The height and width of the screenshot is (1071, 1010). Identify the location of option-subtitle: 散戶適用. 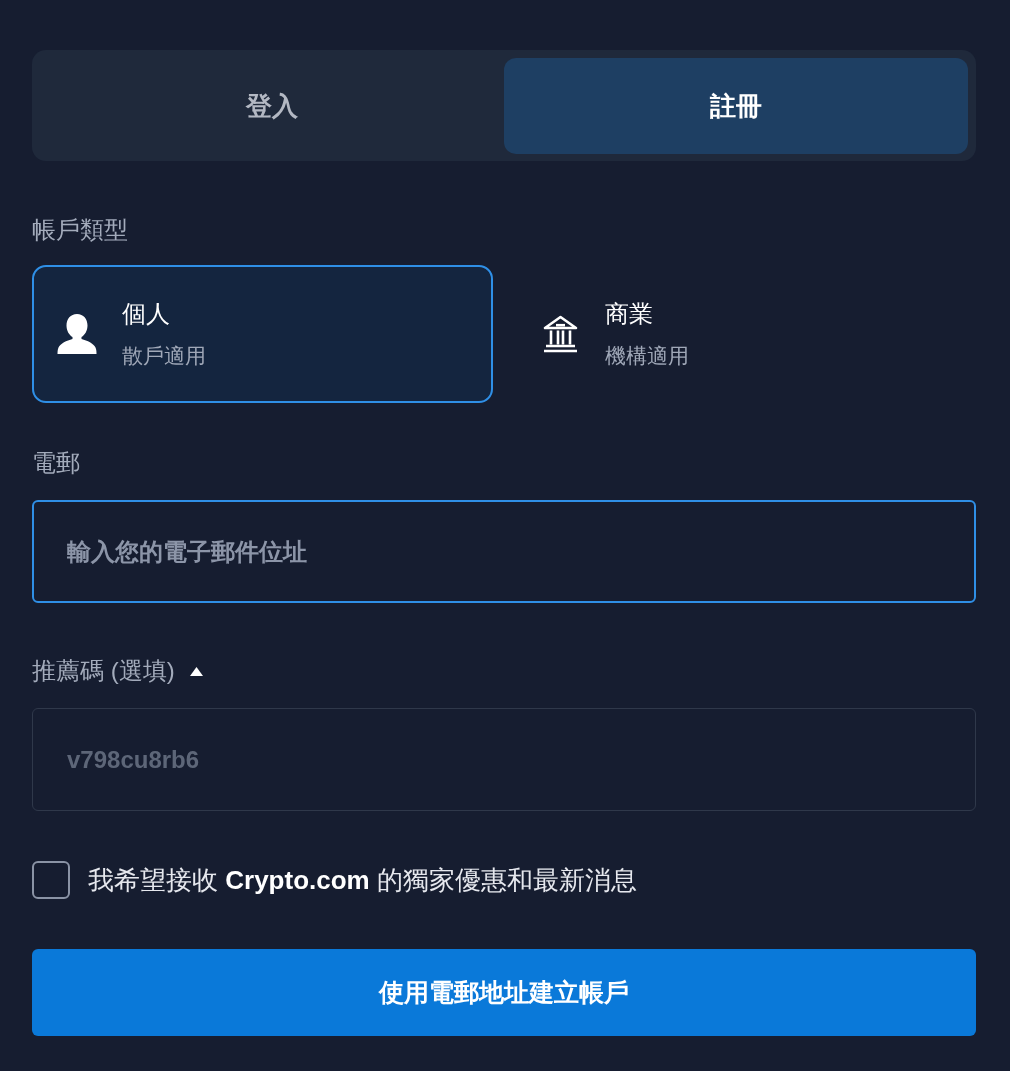
(164, 355).